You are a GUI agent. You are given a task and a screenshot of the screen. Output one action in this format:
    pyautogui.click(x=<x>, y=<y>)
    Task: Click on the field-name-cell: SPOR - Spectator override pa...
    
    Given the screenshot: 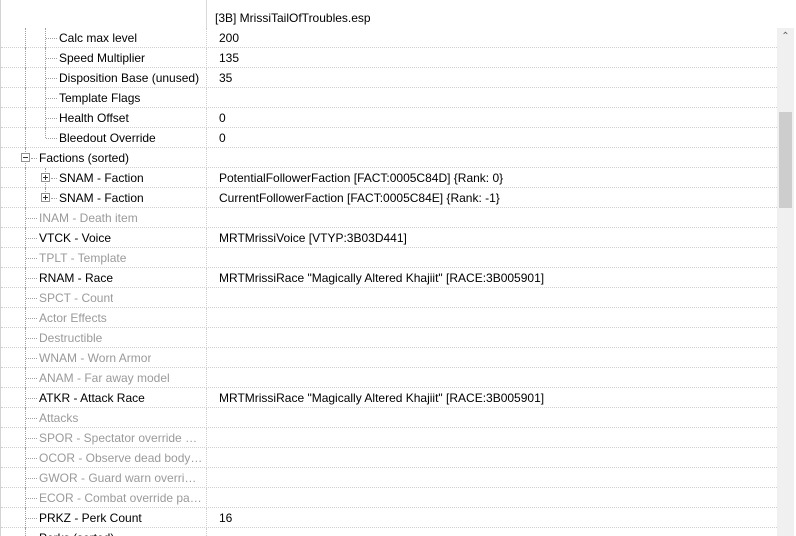 What is the action you would take?
    pyautogui.click(x=104, y=438)
    